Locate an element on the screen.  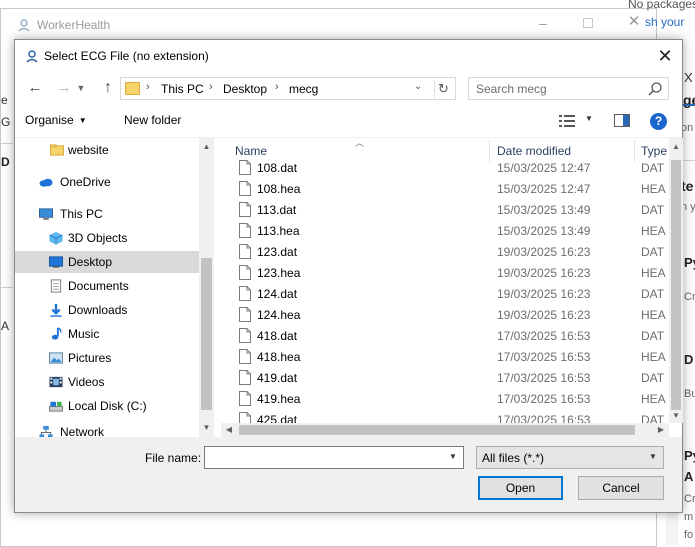
file-row: 113.dat 15/03/2025 13:49 DAT is located at coordinates (445, 210).